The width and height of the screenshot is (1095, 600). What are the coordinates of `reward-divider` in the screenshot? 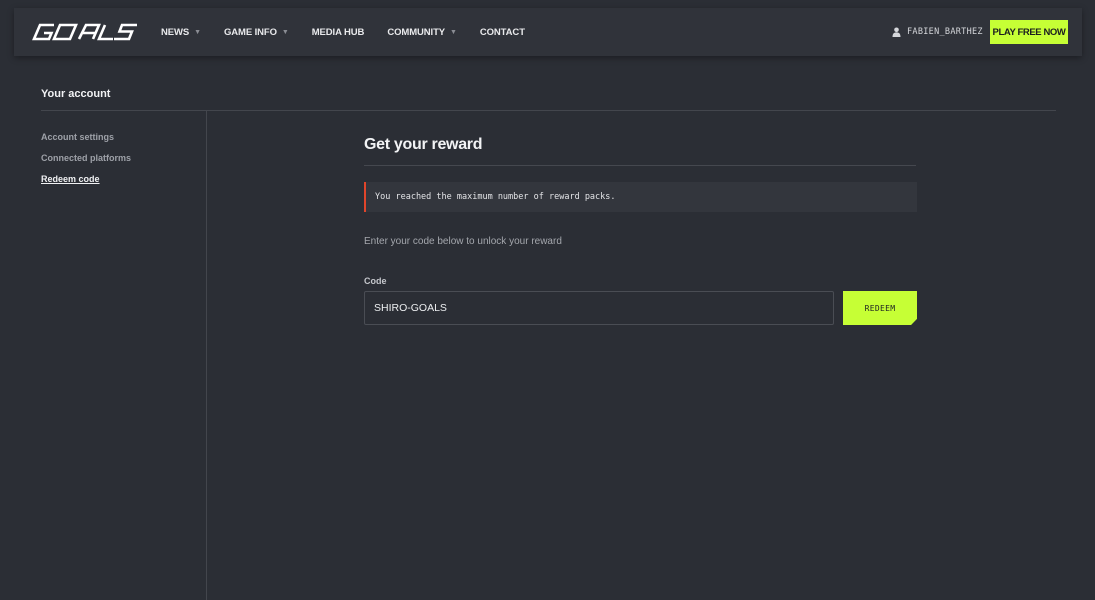 It's located at (640, 165).